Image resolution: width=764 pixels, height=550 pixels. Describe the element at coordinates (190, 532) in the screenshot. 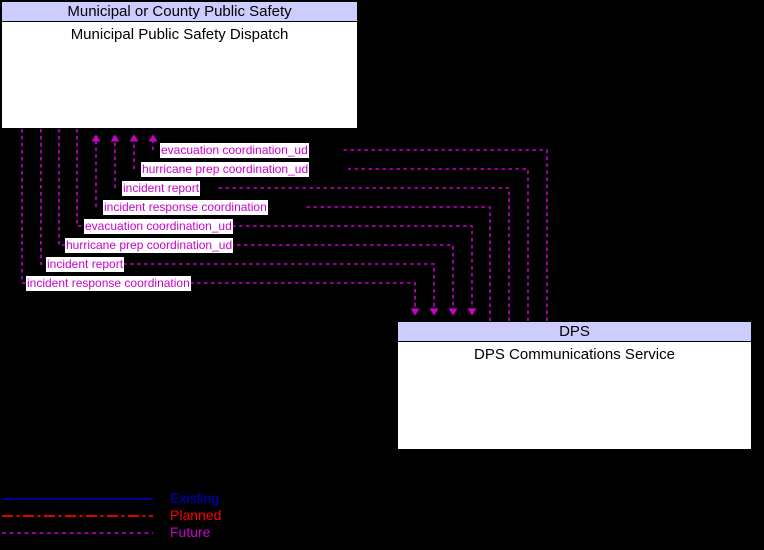

I see `legend-label-future: Future` at that location.